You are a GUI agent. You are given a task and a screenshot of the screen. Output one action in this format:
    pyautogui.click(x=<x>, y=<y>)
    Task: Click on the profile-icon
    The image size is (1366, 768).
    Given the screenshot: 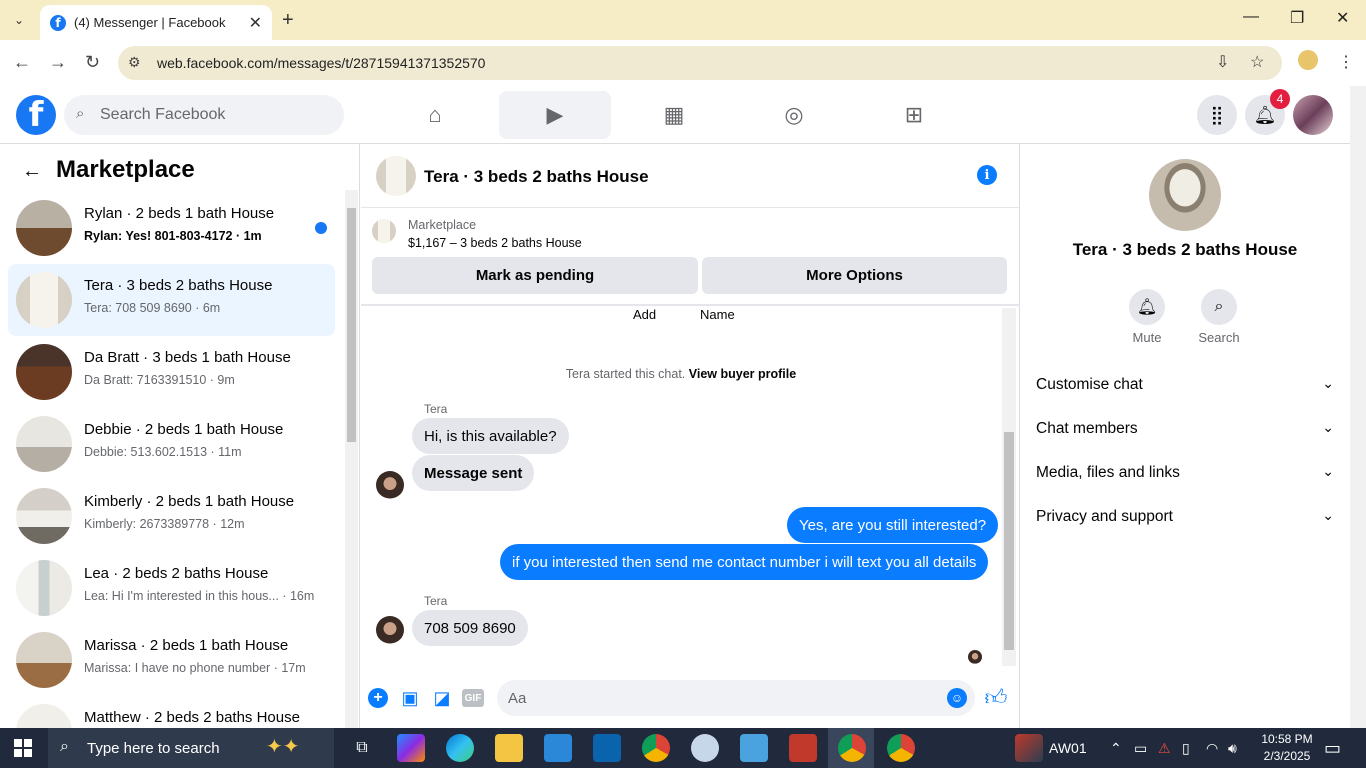 What is the action you would take?
    pyautogui.click(x=1308, y=60)
    